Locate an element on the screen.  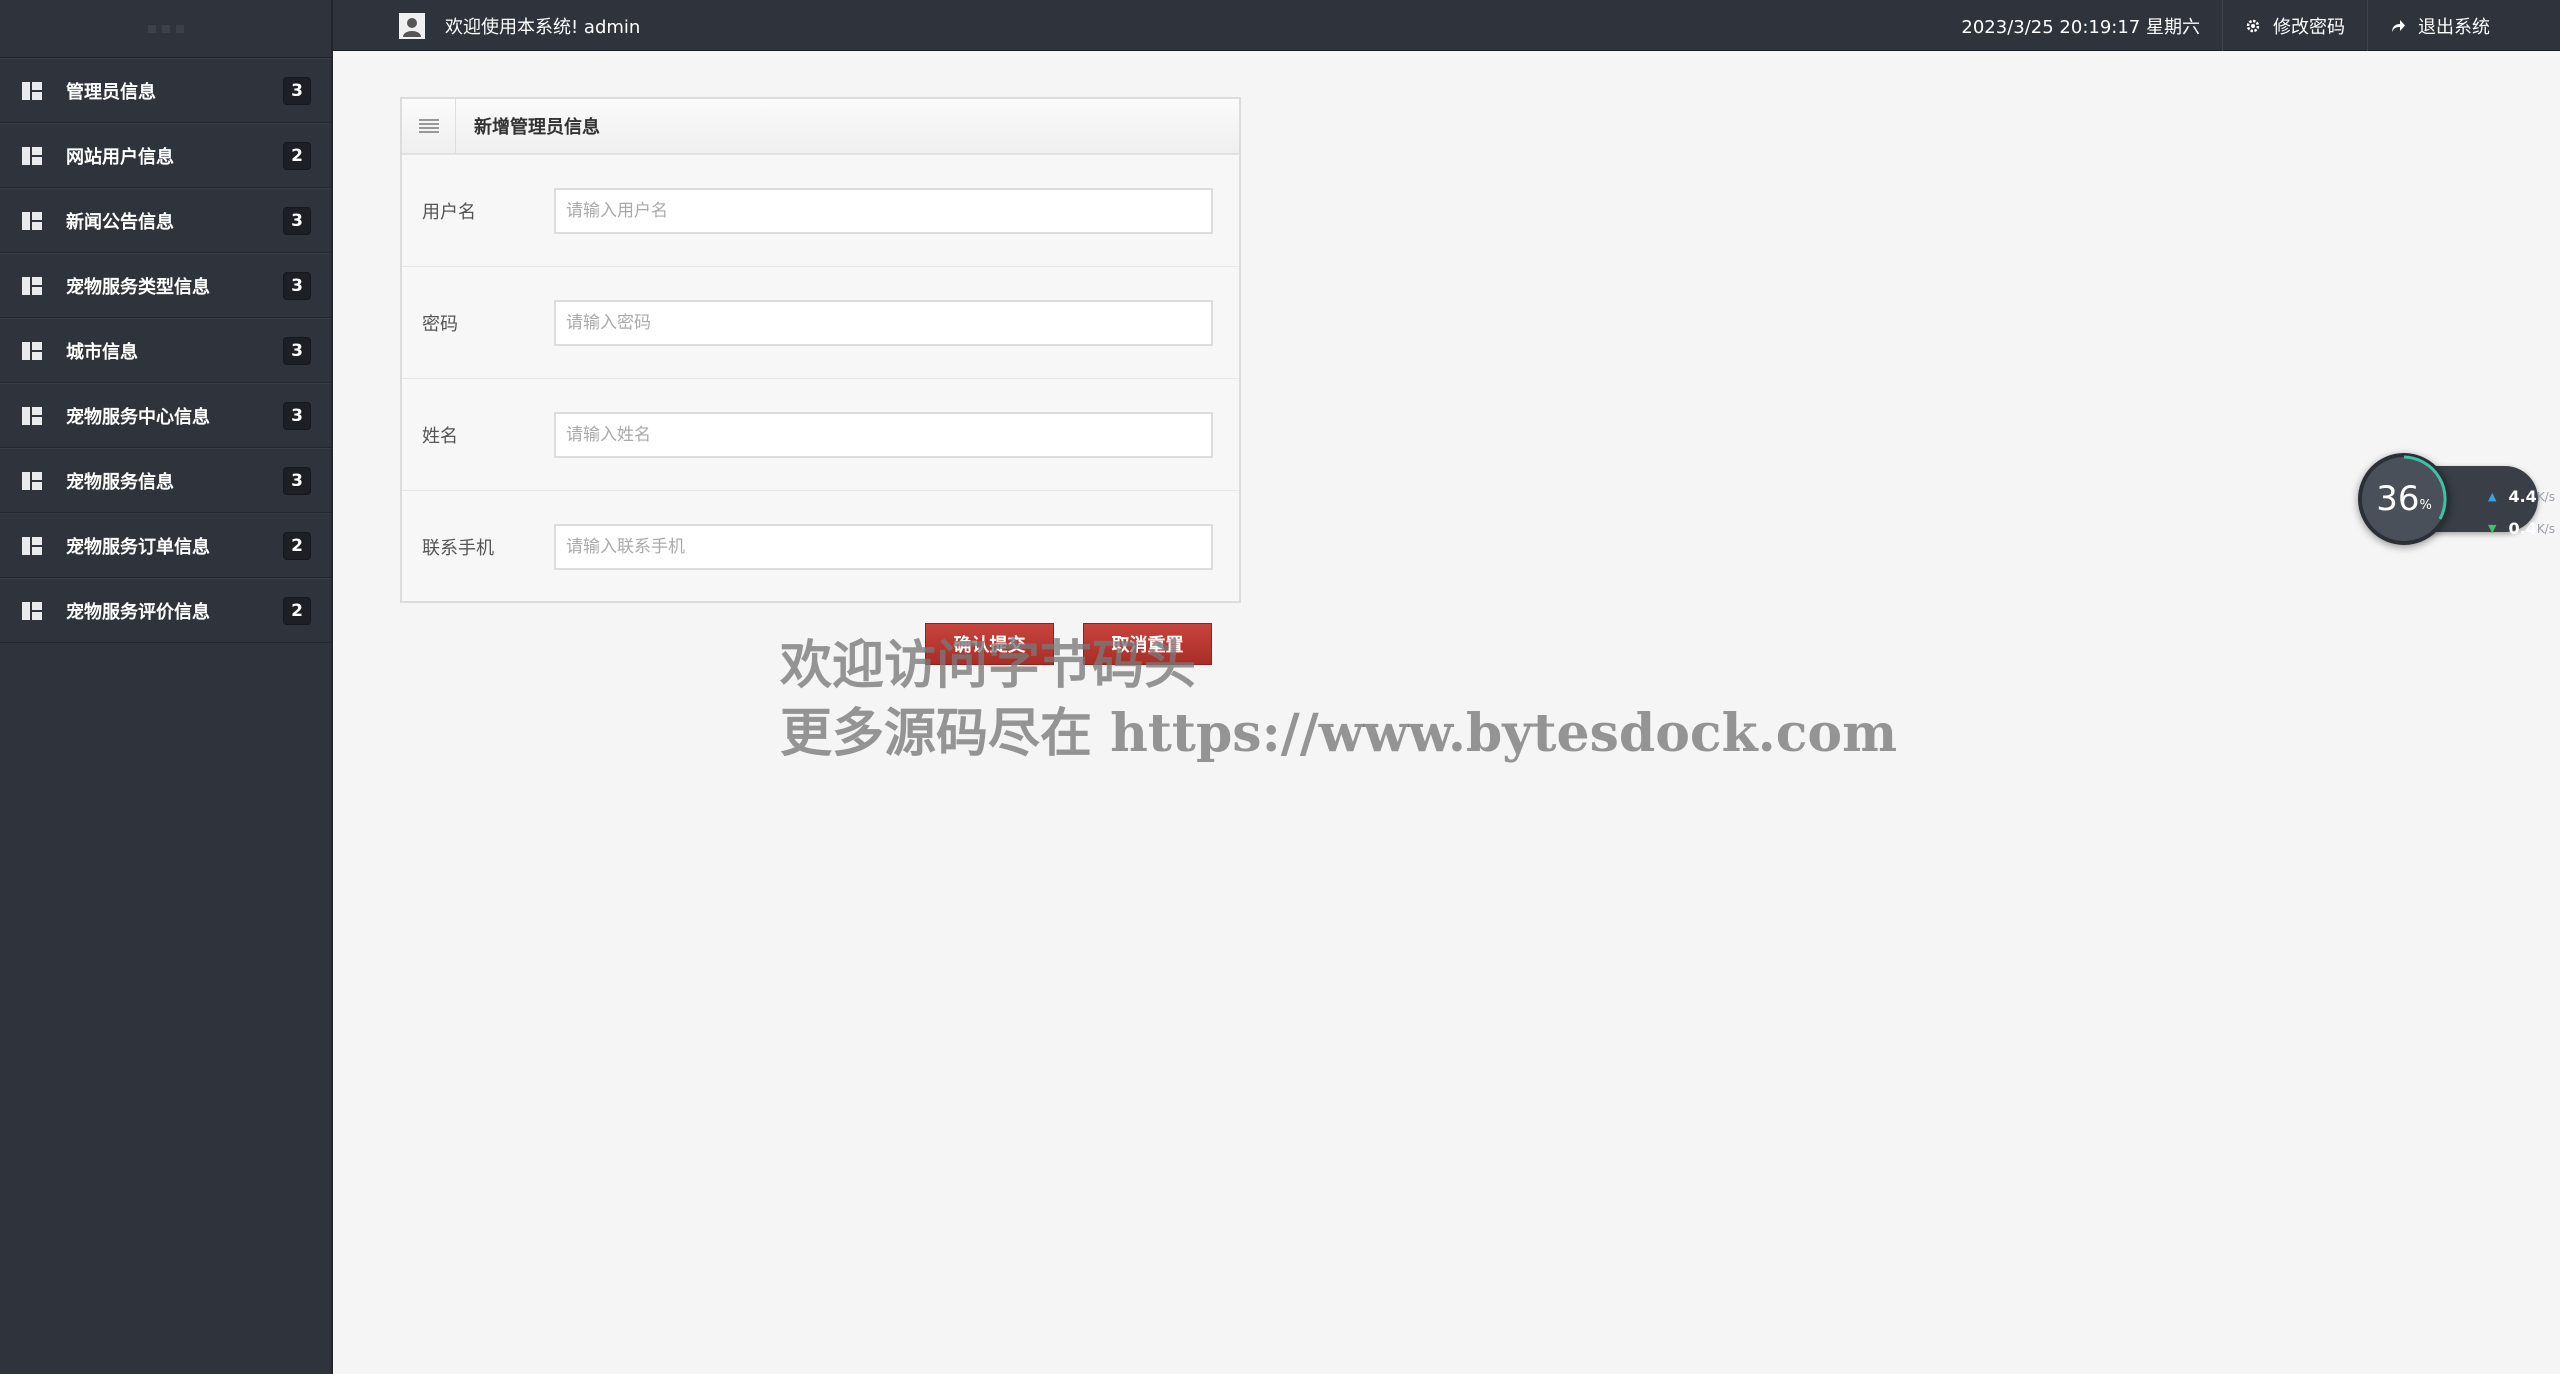
form-row-name: 姓名 is located at coordinates (820, 435).